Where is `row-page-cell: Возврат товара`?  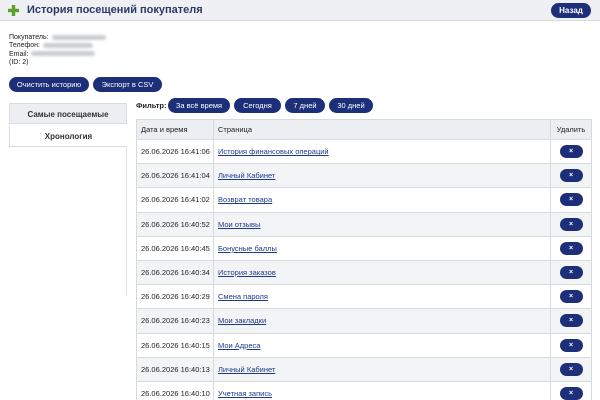 row-page-cell: Возврат товара is located at coordinates (382, 200).